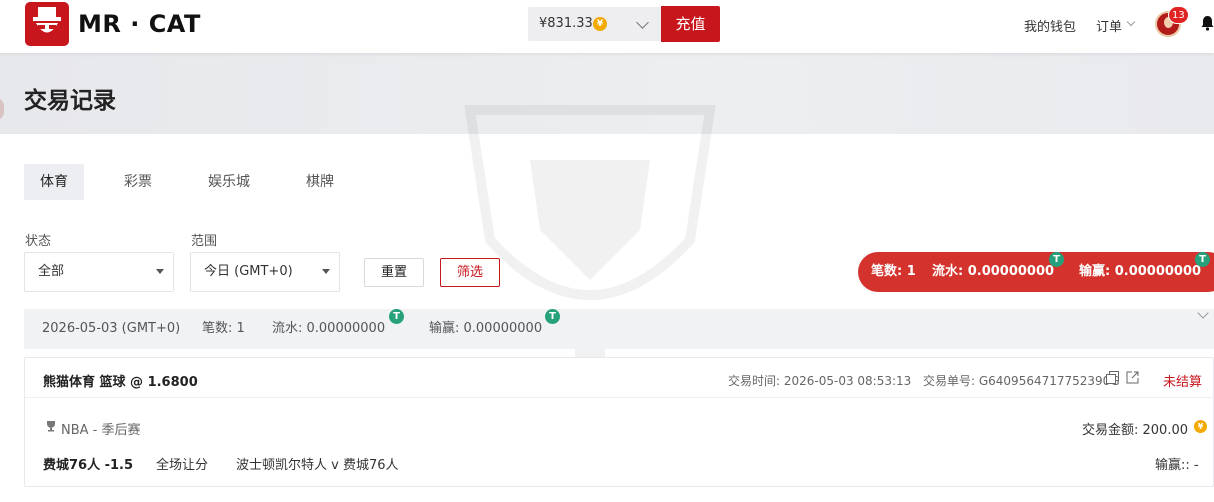 Image resolution: width=1214 pixels, height=502 pixels. What do you see at coordinates (1140, 271) in the screenshot?
I see `summary-winloss: 输赢: 0.00000000` at bounding box center [1140, 271].